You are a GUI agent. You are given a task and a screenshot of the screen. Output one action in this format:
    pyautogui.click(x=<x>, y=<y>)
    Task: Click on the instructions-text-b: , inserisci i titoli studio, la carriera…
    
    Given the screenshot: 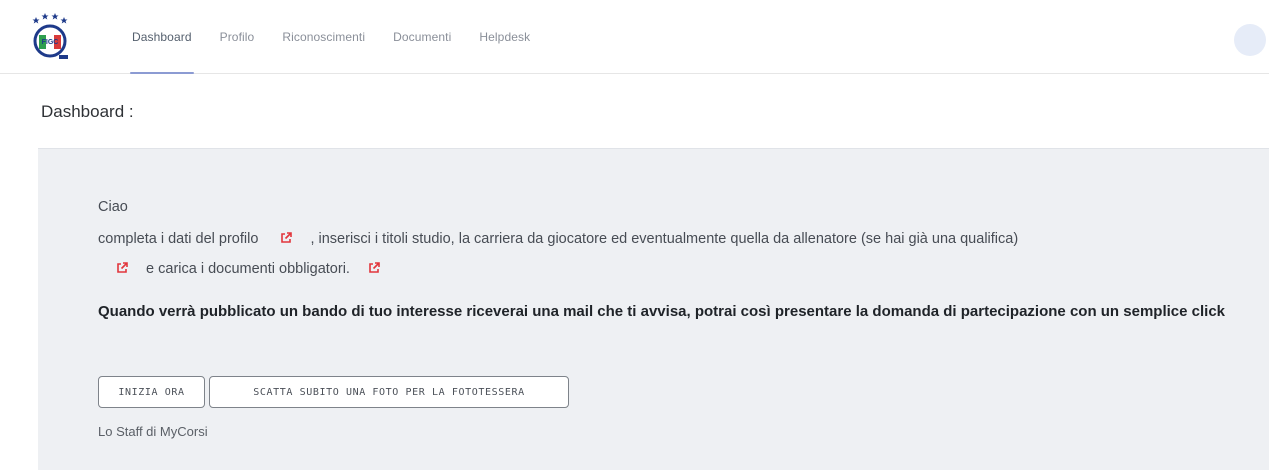 What is the action you would take?
    pyautogui.click(x=664, y=239)
    